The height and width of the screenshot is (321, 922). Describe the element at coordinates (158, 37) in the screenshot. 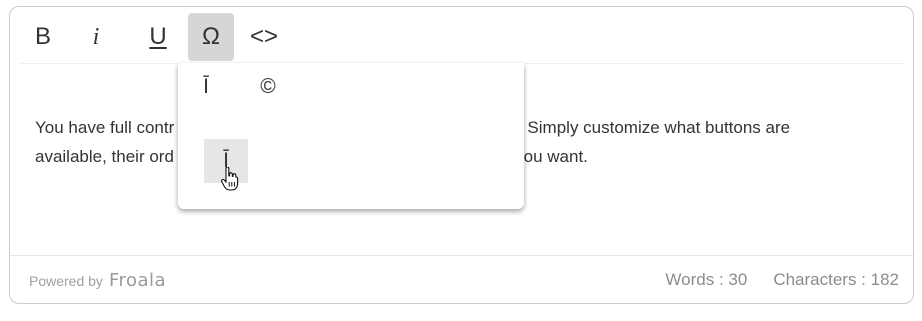

I see `underline-button: U` at that location.